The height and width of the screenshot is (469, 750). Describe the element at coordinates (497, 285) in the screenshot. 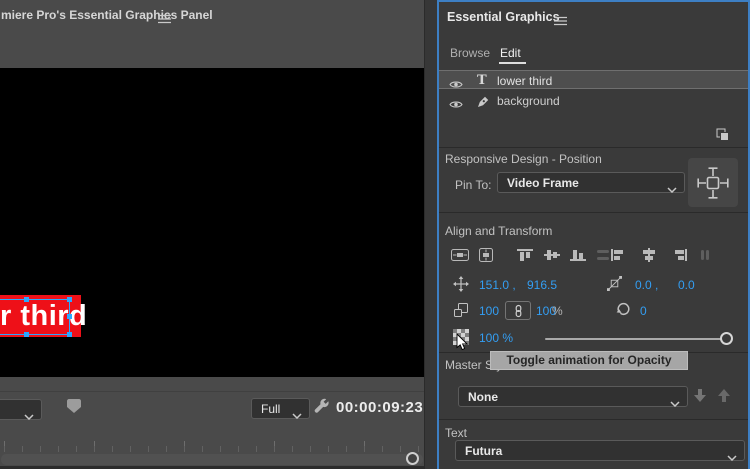

I see `position-x-value: 151.0 ,` at that location.